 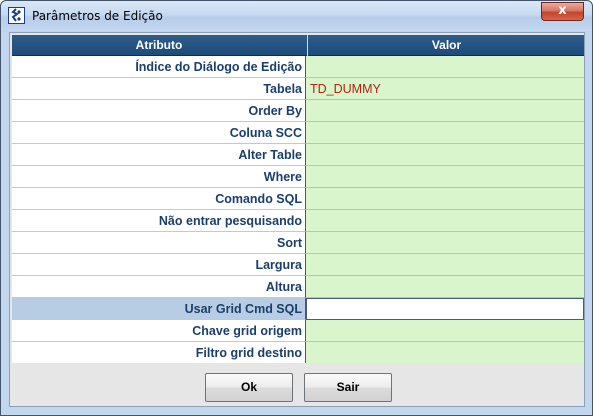 I want to click on table-row: Não entrar pesquisando, so click(x=298, y=221).